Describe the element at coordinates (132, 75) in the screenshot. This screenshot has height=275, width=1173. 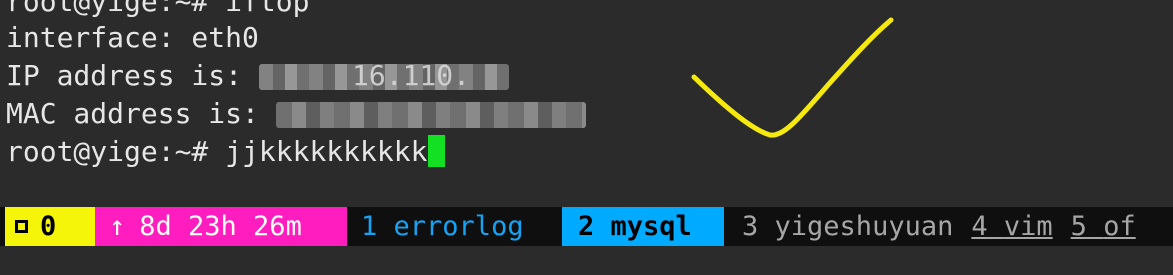
I see `ip-label: IP address is:` at that location.